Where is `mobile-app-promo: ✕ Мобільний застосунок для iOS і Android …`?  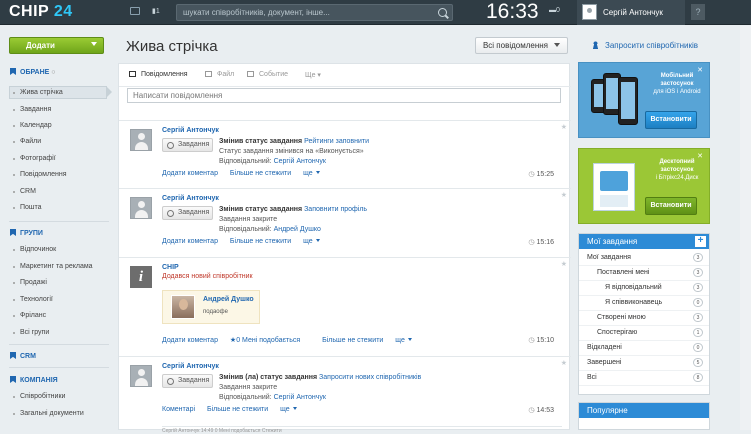 mobile-app-promo: ✕ Мобільний застосунок для iOS і Android … is located at coordinates (644, 100).